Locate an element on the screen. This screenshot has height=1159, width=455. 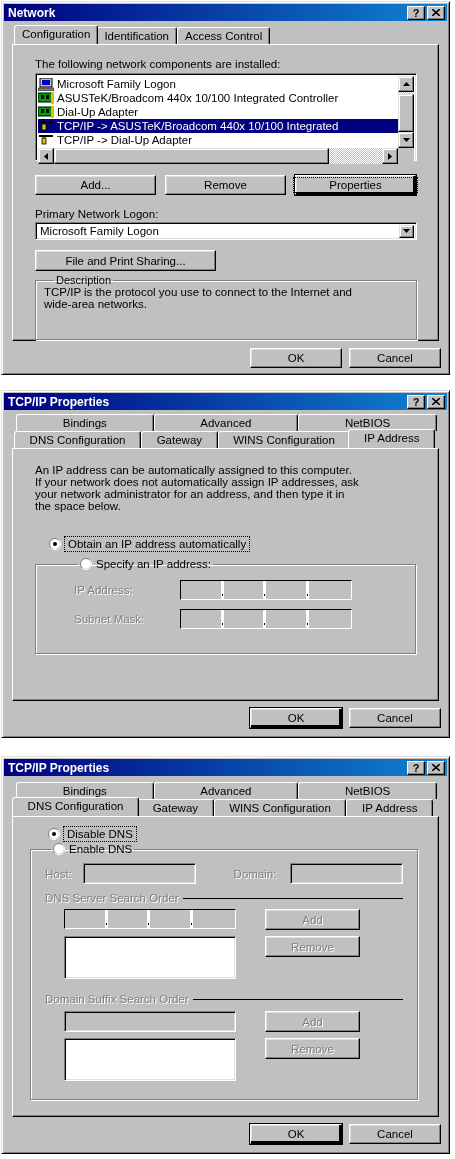
suffix-field is located at coordinates (150, 1021).